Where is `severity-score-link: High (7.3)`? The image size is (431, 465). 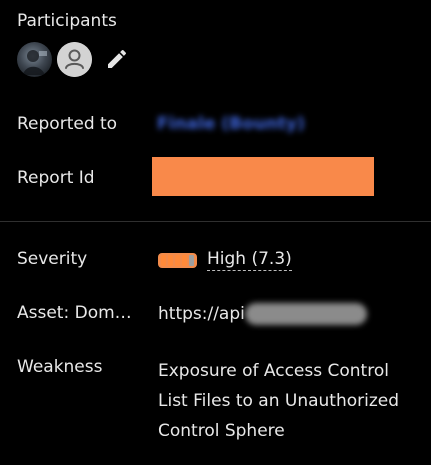
severity-score-link: High (7.3) is located at coordinates (249, 260).